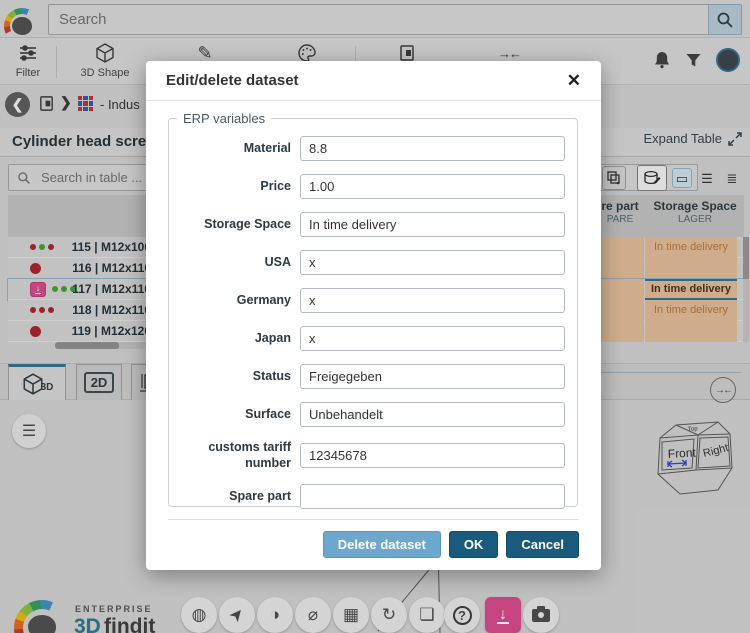  What do you see at coordinates (247, 223) in the screenshot?
I see `field-label-storage-space: Storage Space` at bounding box center [247, 223].